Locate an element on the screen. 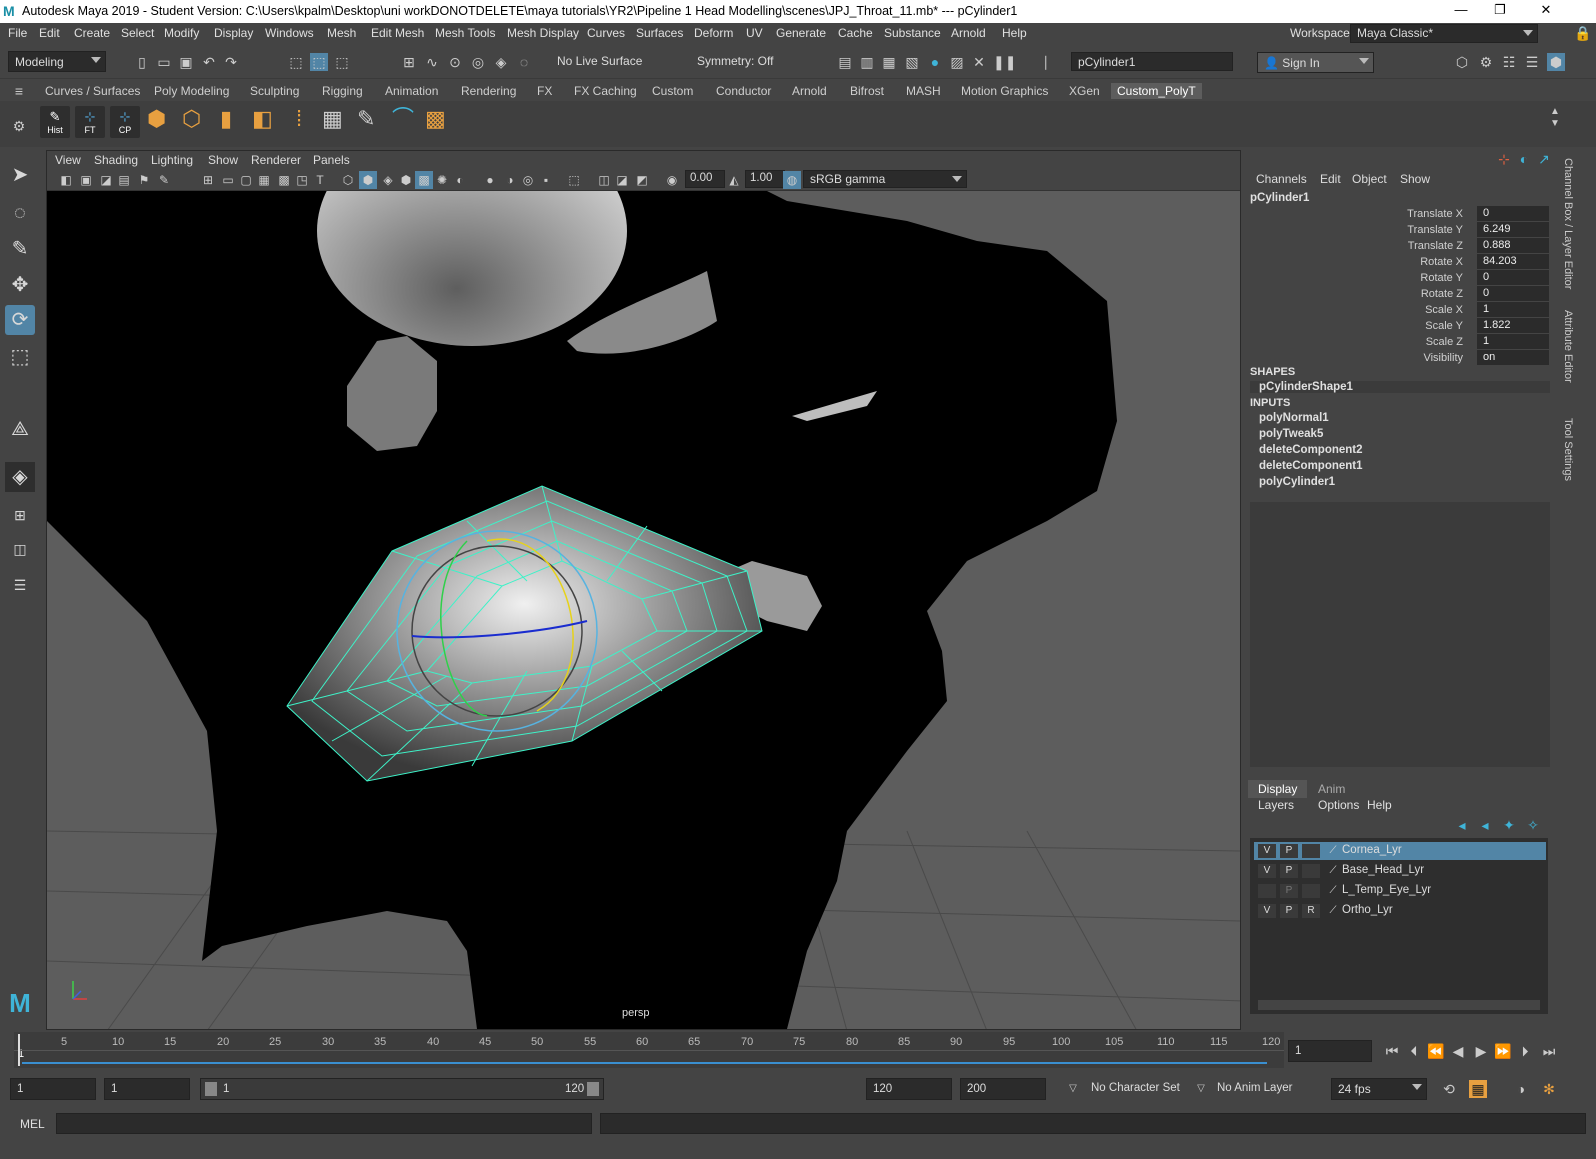 The height and width of the screenshot is (1159, 1596). menu-mesh-display: Mesh Display is located at coordinates (543, 33).